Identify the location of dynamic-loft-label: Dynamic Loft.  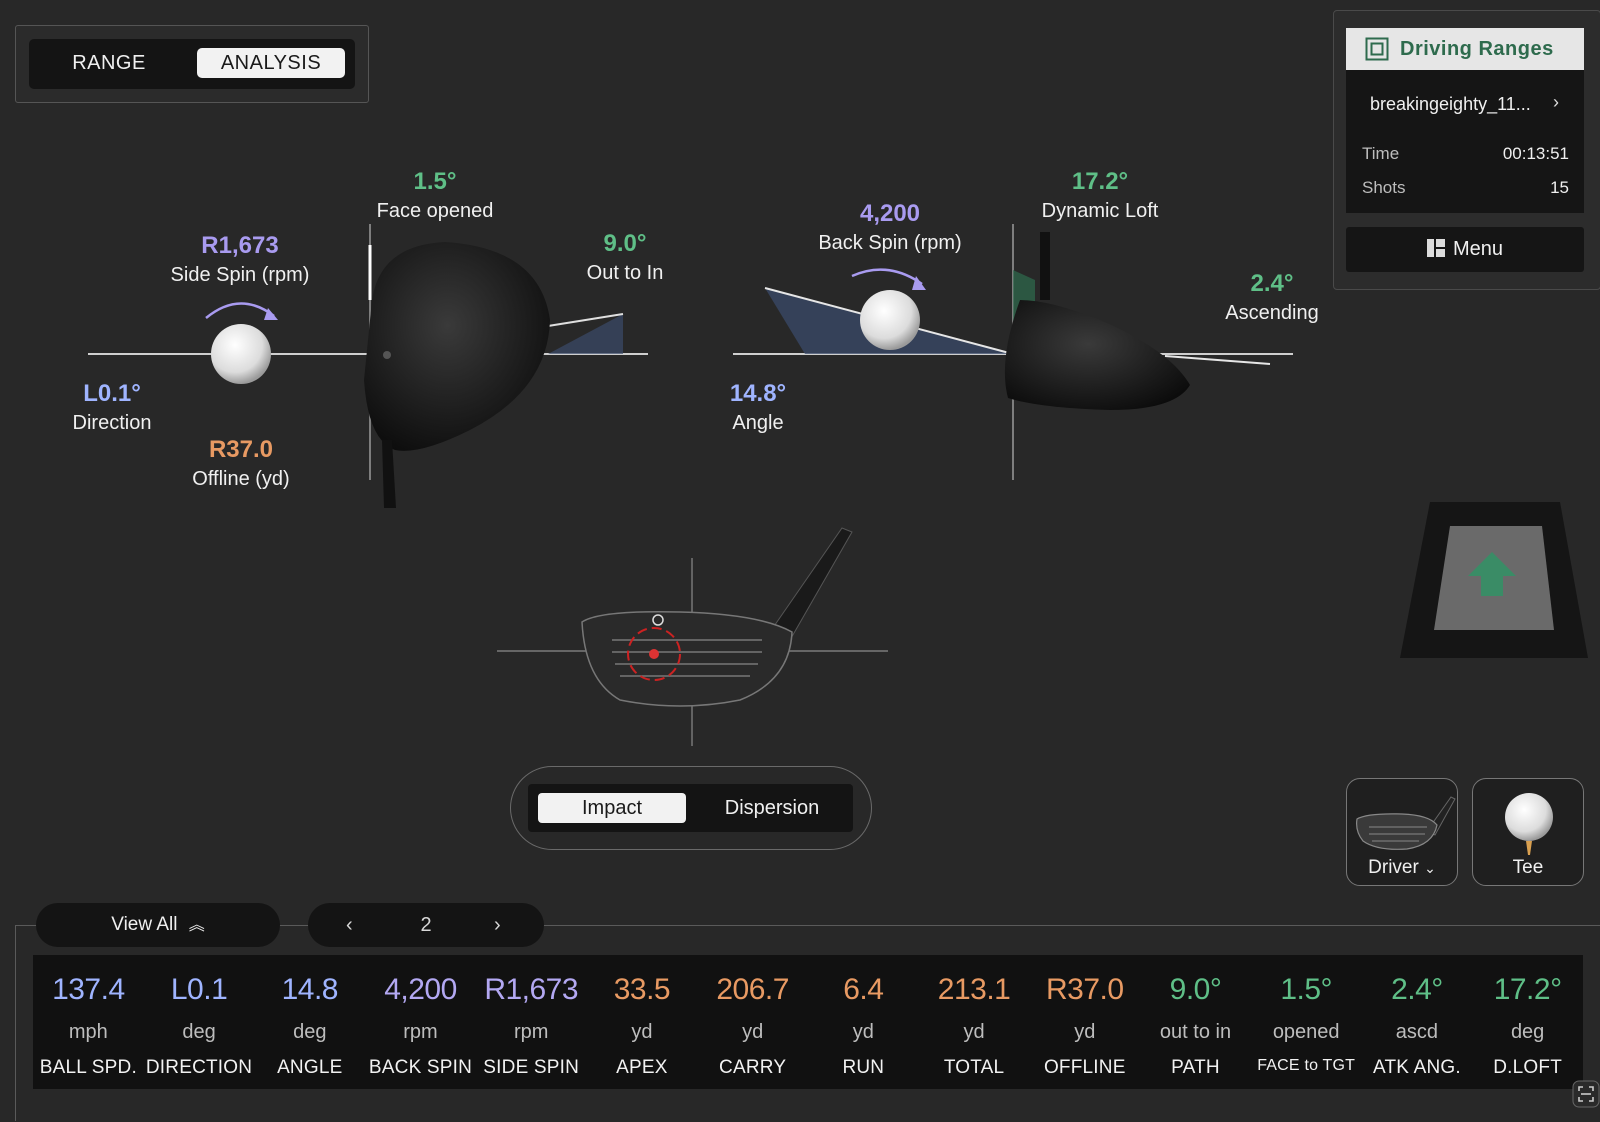
(1100, 211).